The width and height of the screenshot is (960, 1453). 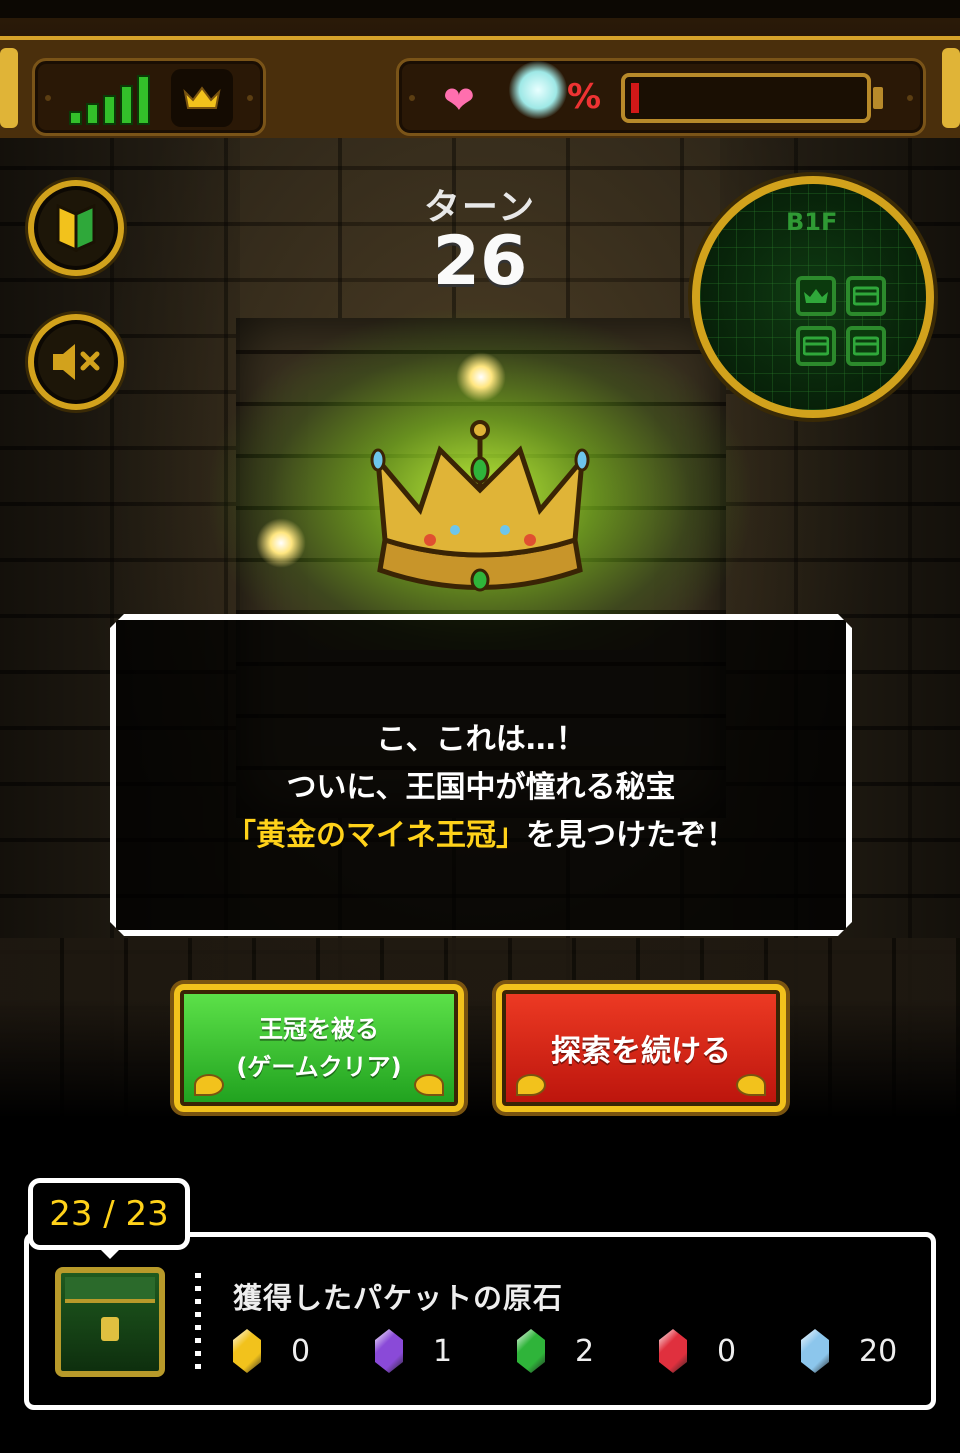 What do you see at coordinates (641, 1051) in the screenshot?
I see `continue-exploring-label: 探索を続ける` at bounding box center [641, 1051].